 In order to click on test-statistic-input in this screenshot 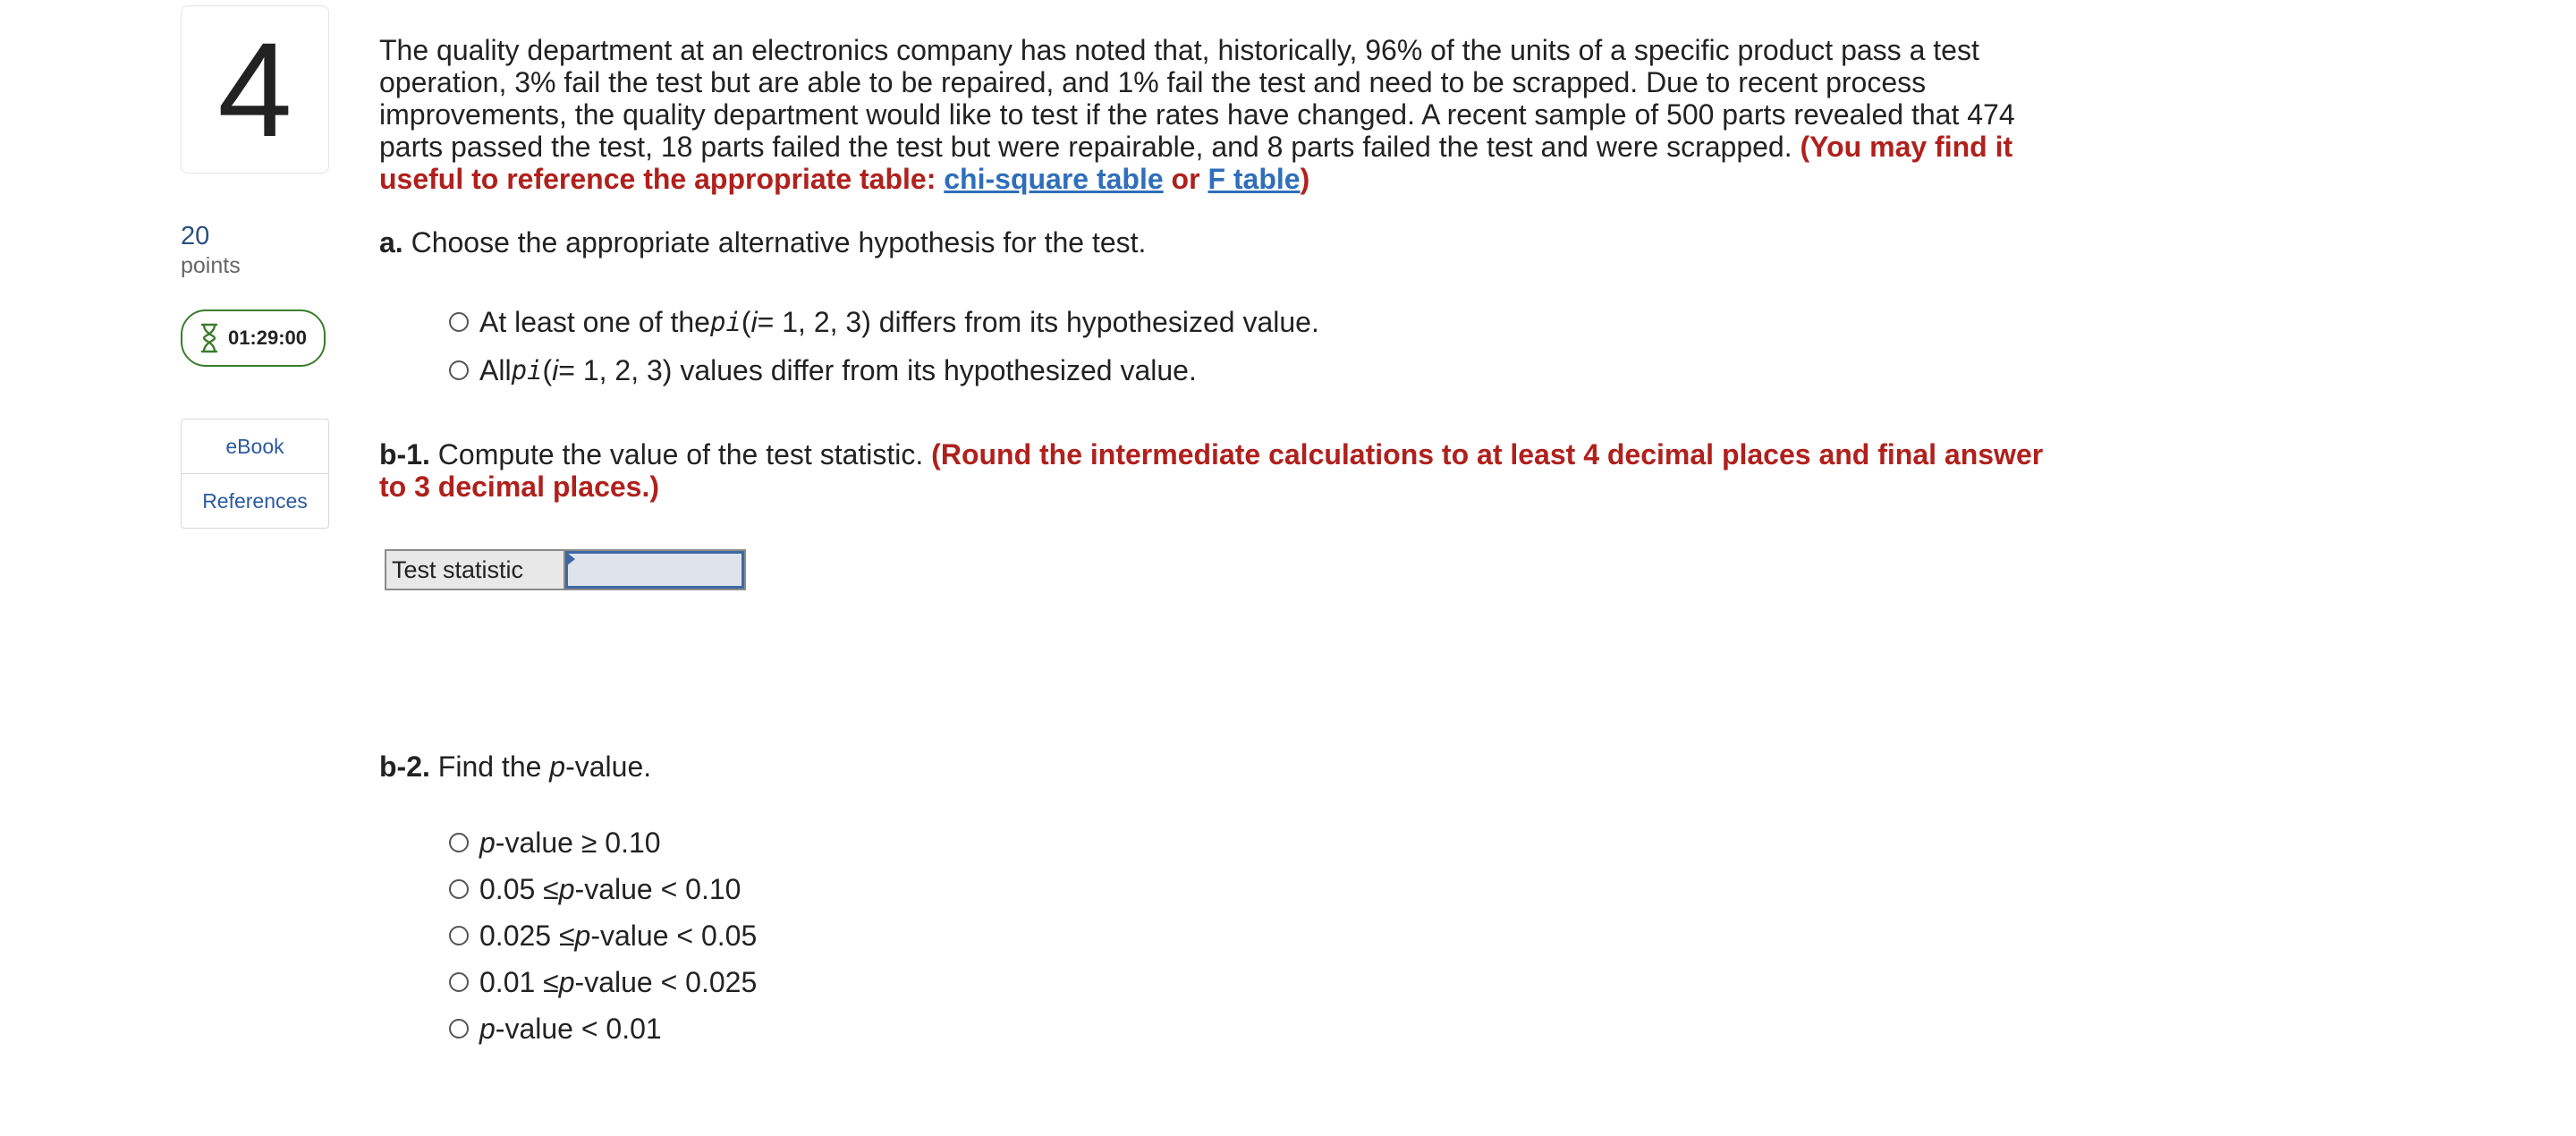, I will do `click(654, 570)`.